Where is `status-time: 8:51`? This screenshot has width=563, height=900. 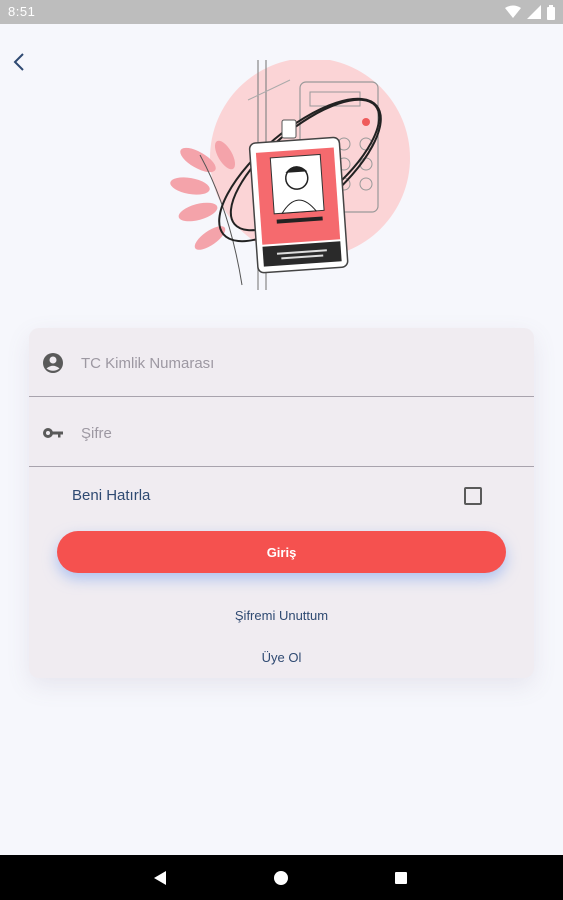
status-time: 8:51 is located at coordinates (22, 11).